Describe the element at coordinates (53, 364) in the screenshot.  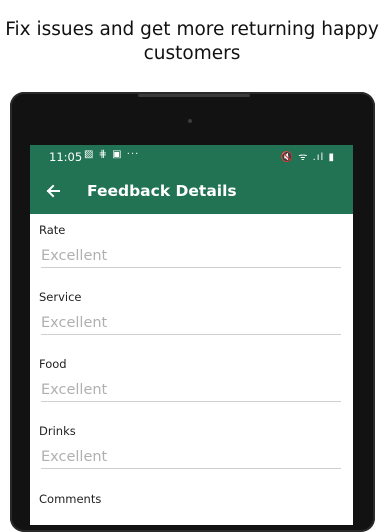
I see `food-label: Food` at that location.